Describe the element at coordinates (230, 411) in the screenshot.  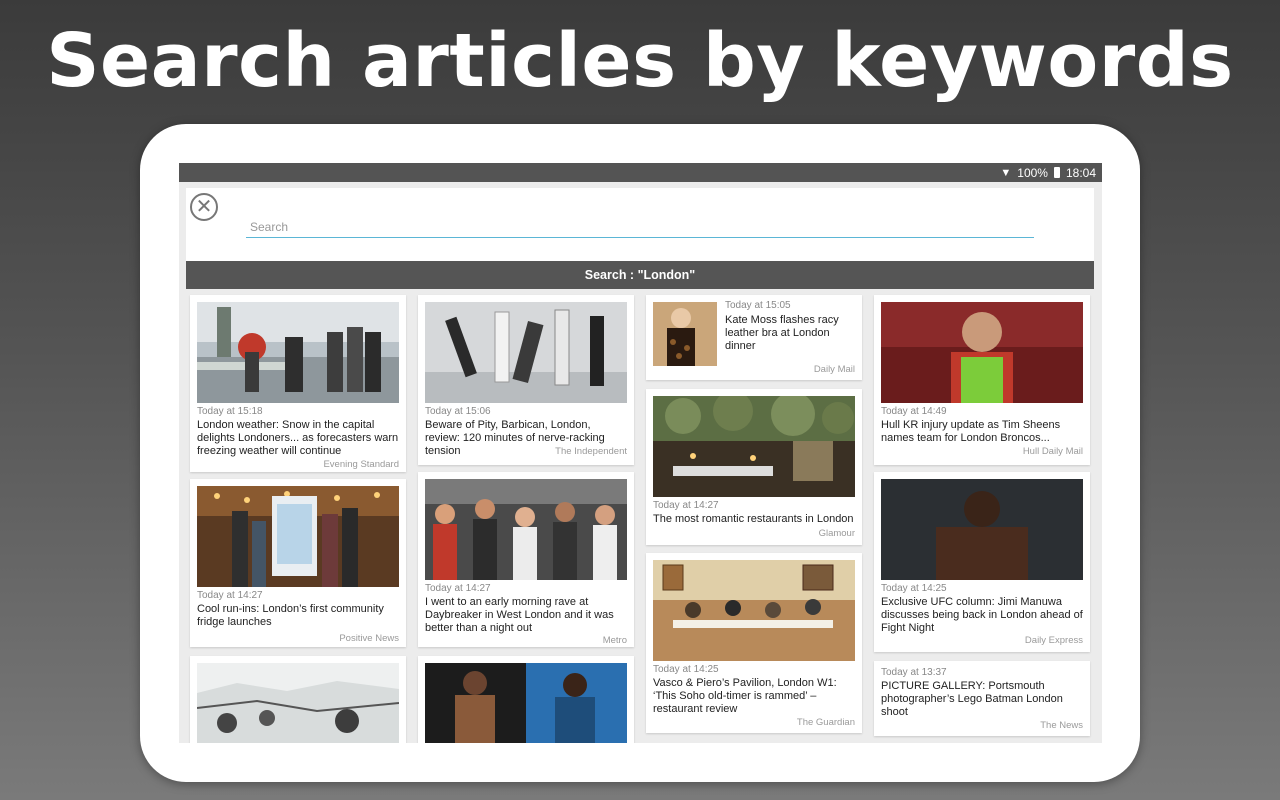
I see `article-time: Today at 15:18` at that location.